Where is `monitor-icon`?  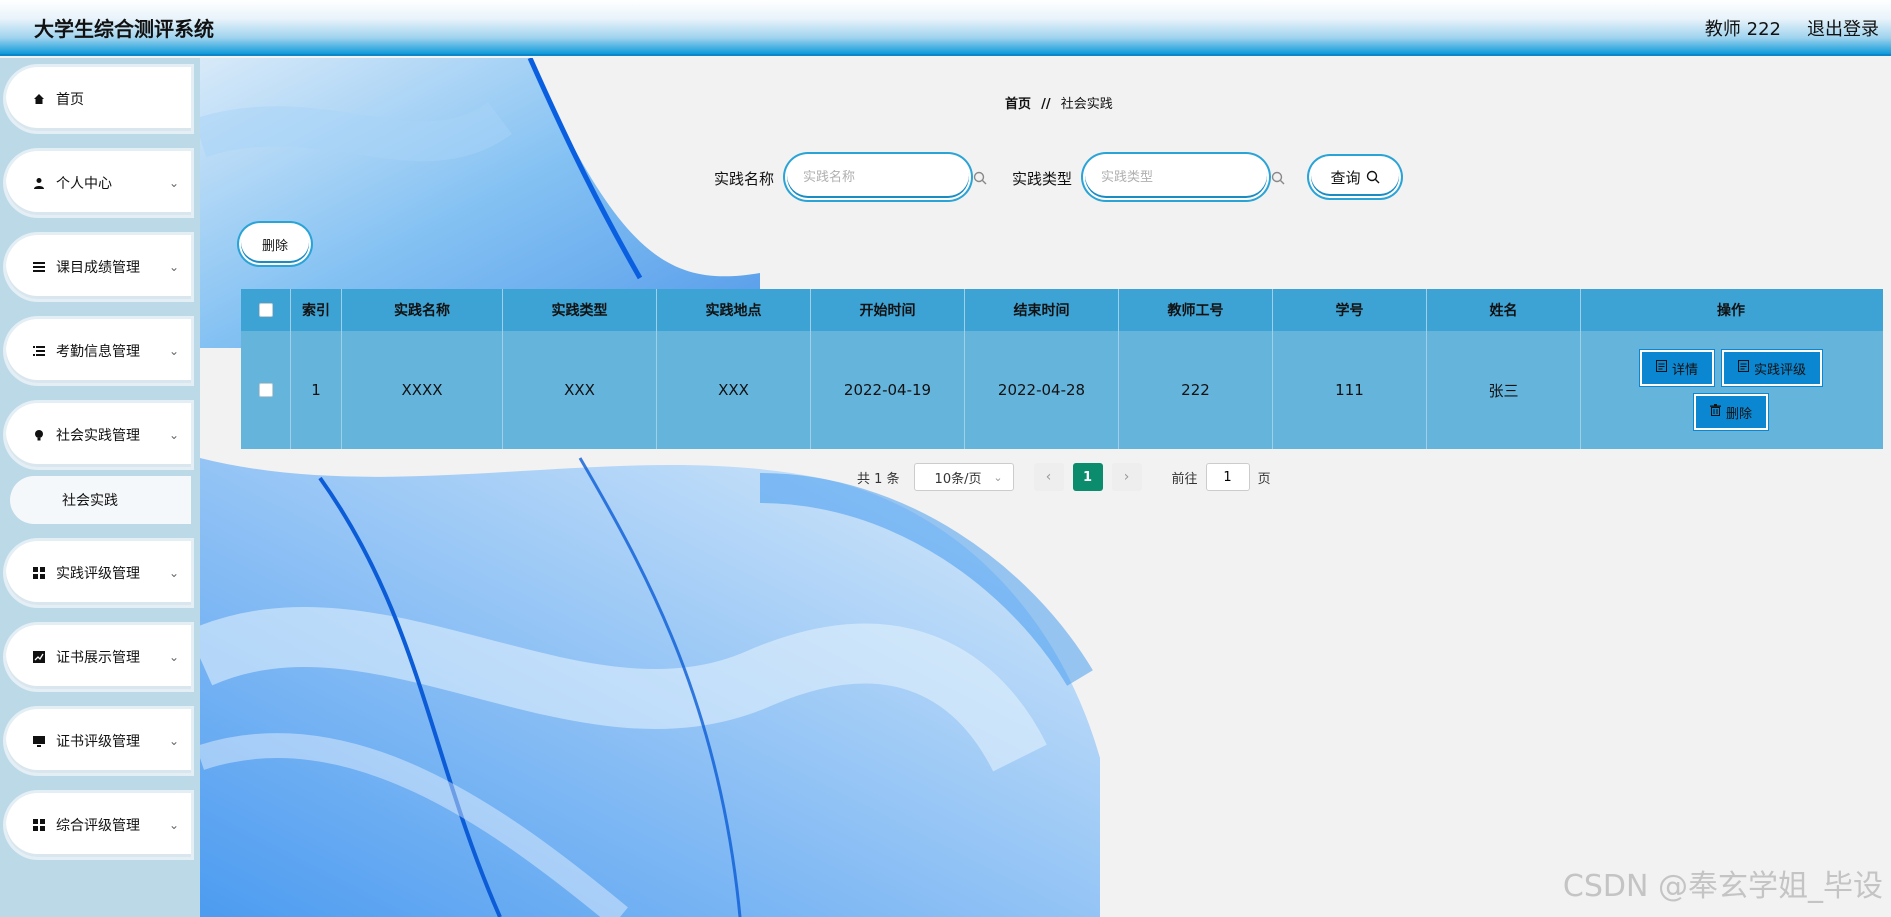 monitor-icon is located at coordinates (39, 741).